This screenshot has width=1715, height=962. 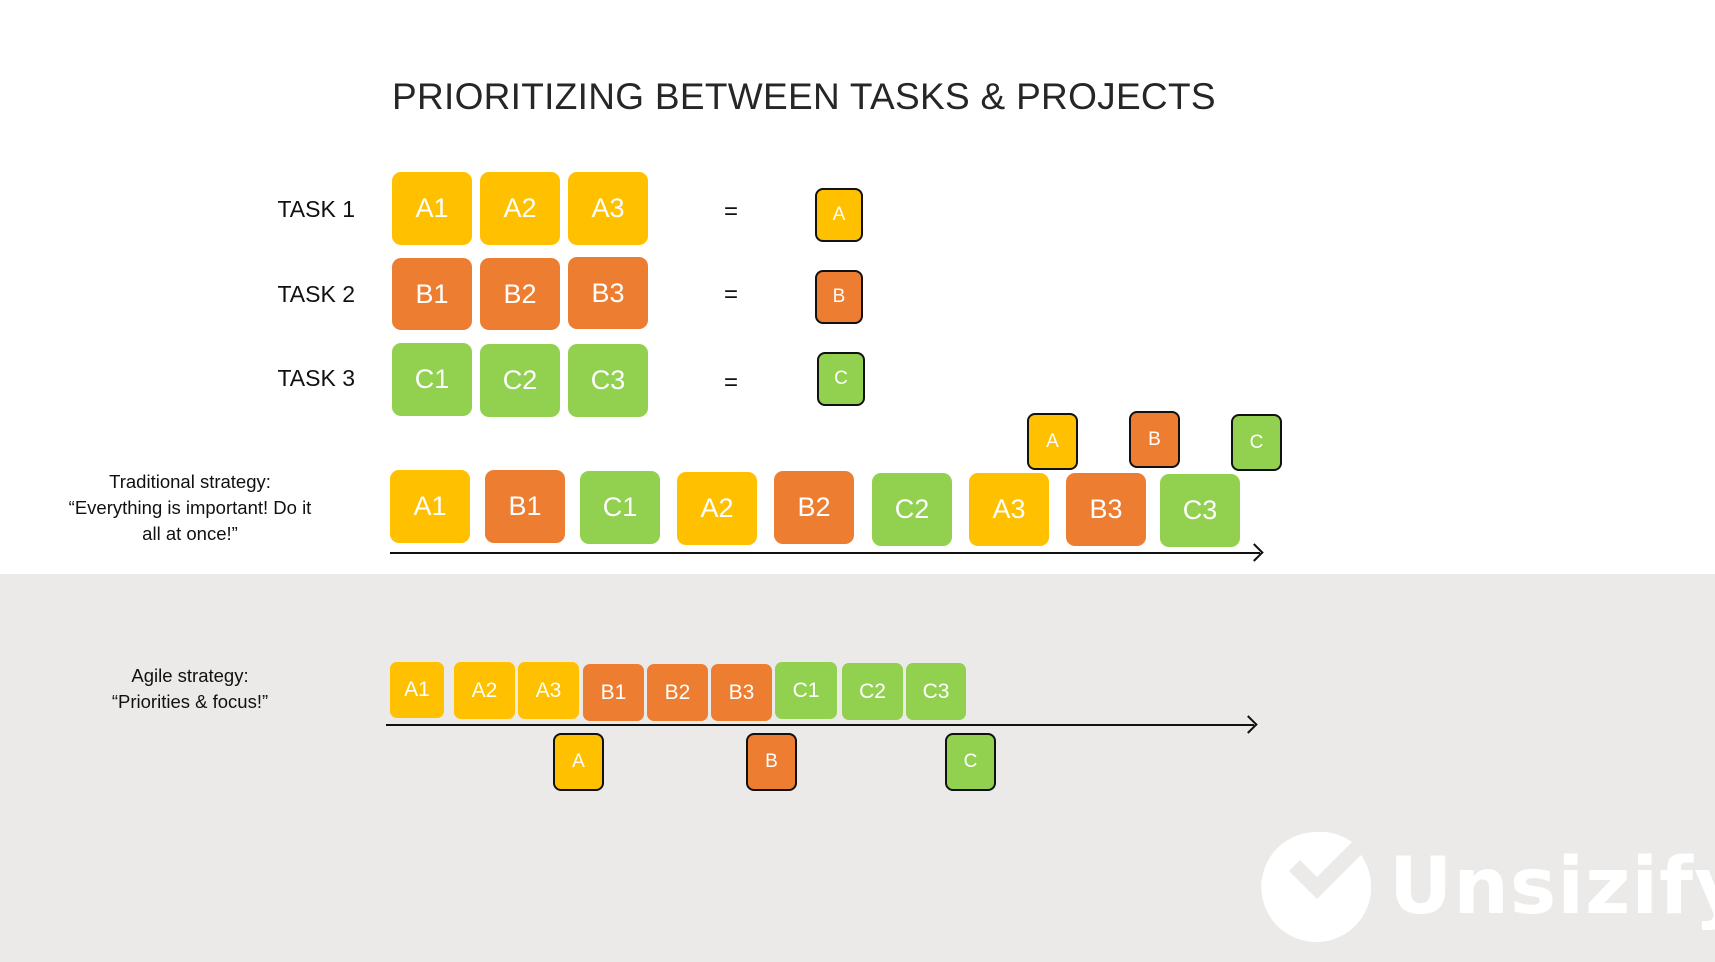 What do you see at coordinates (1256, 442) in the screenshot?
I see `traditional-result-c: C` at bounding box center [1256, 442].